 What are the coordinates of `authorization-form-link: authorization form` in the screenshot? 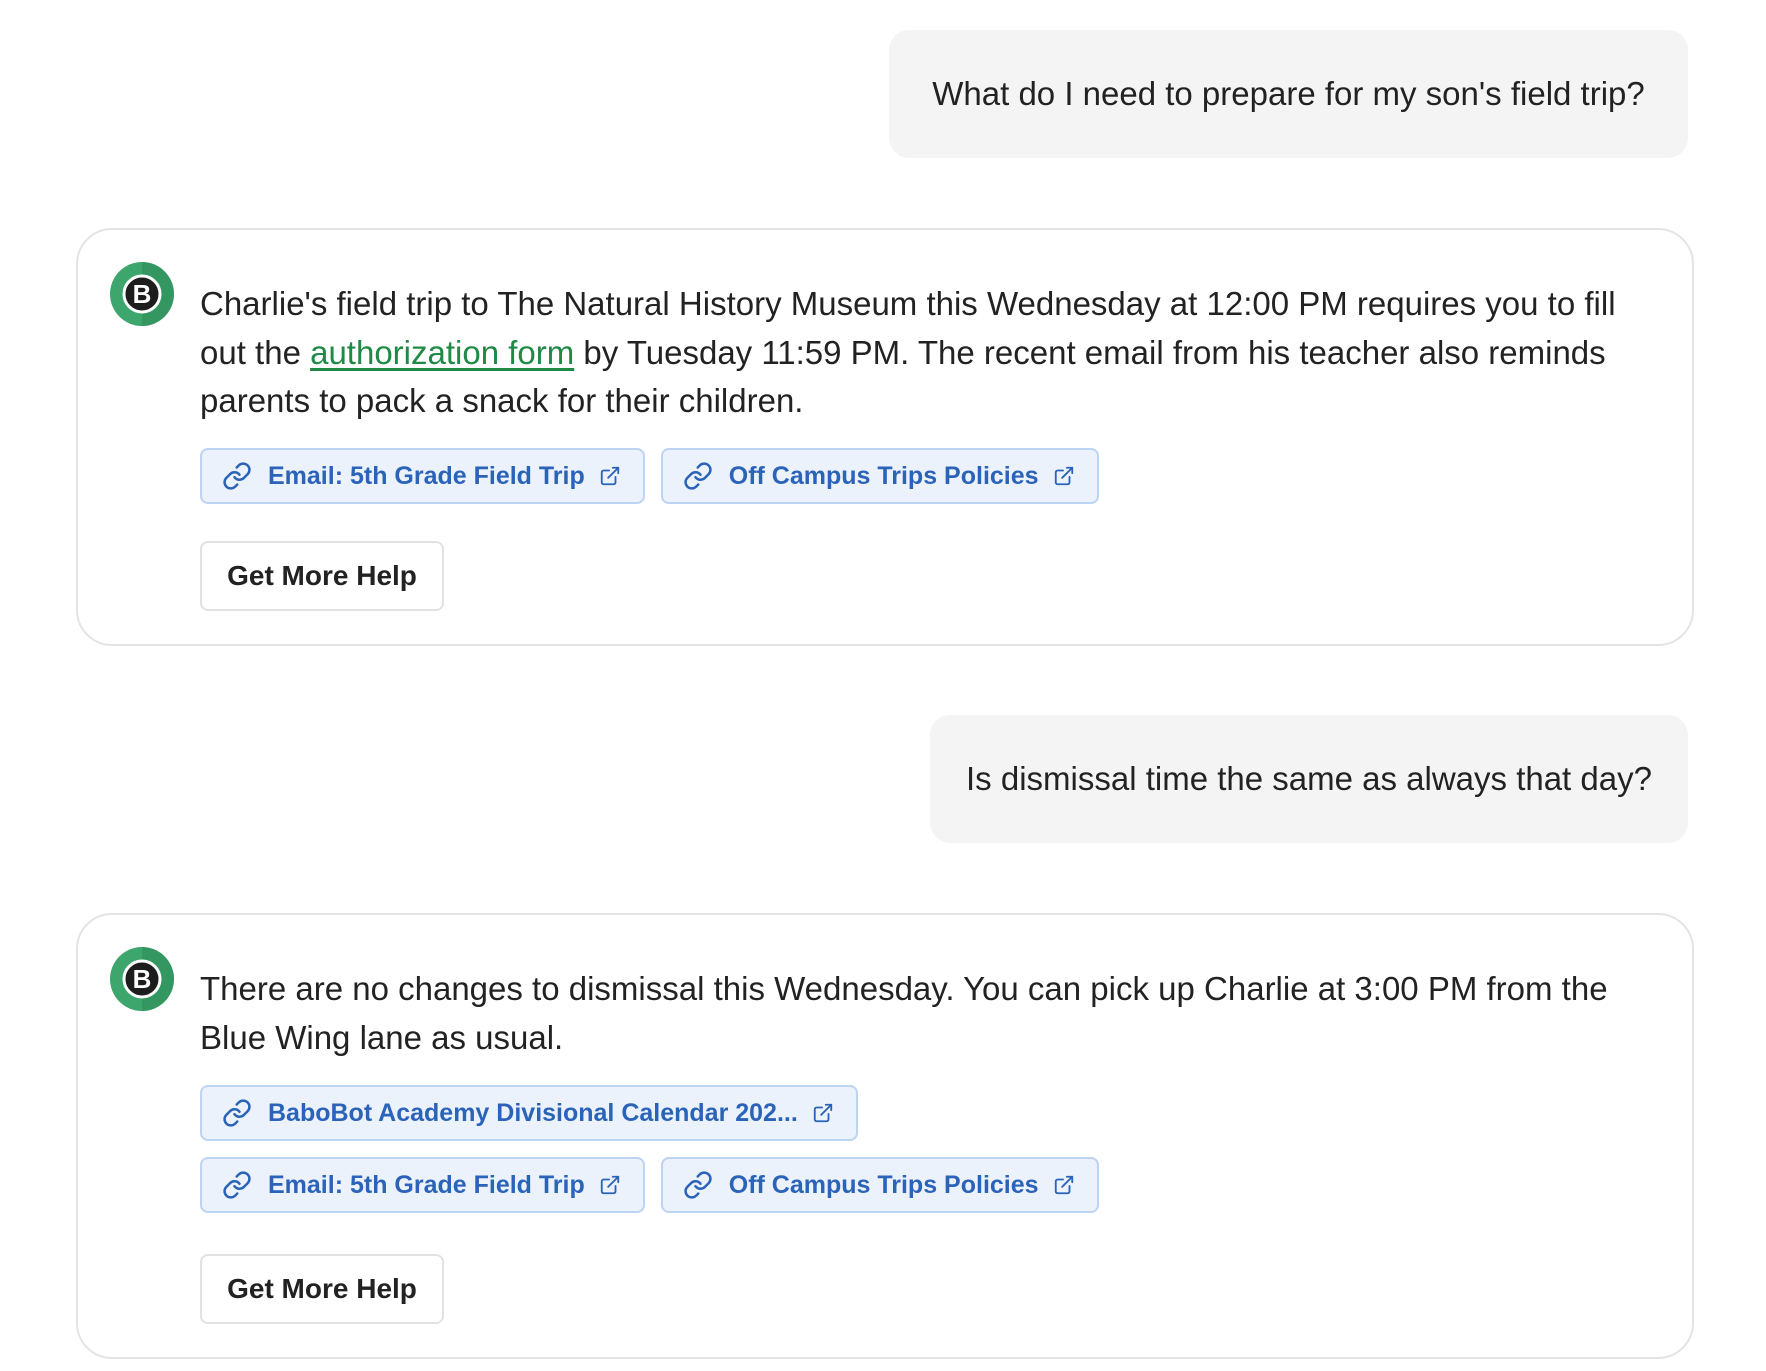 It's located at (442, 352).